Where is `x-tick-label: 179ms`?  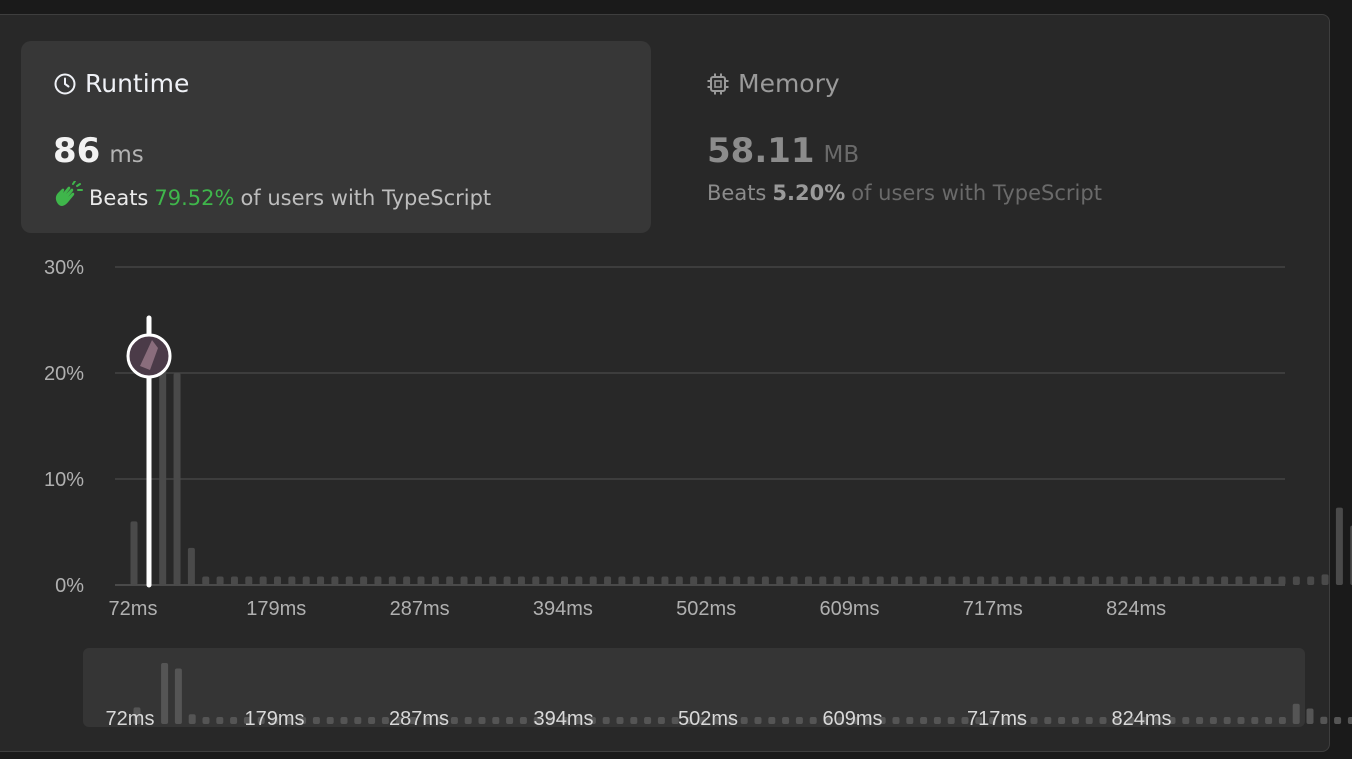 x-tick-label: 179ms is located at coordinates (276, 609).